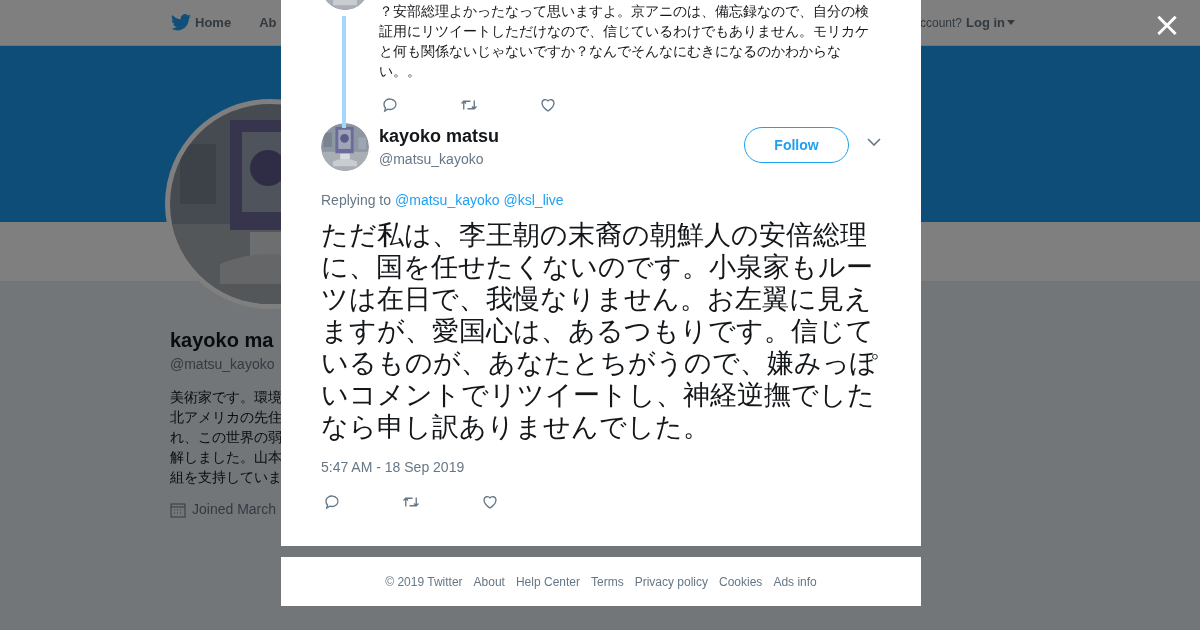 This screenshot has width=1200, height=630. What do you see at coordinates (671, 581) in the screenshot?
I see `footer-link: Privacy policy` at bounding box center [671, 581].